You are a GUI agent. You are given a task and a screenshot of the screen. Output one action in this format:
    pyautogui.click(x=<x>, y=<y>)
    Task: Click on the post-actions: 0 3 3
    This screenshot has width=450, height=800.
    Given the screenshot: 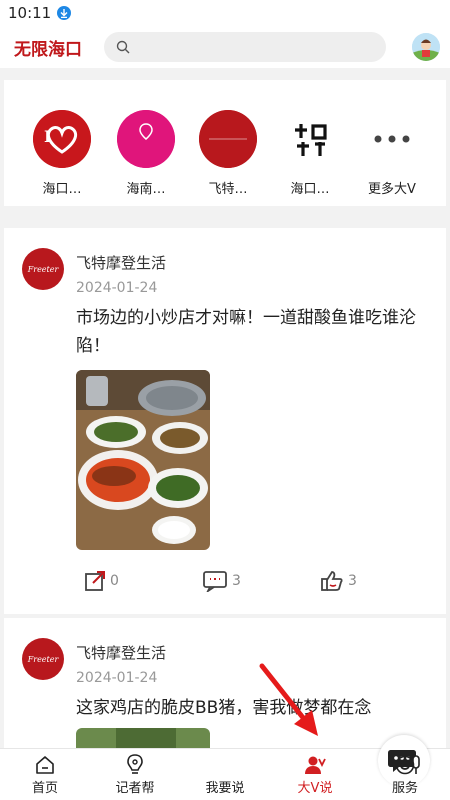 What is the action you would take?
    pyautogui.click(x=226, y=581)
    